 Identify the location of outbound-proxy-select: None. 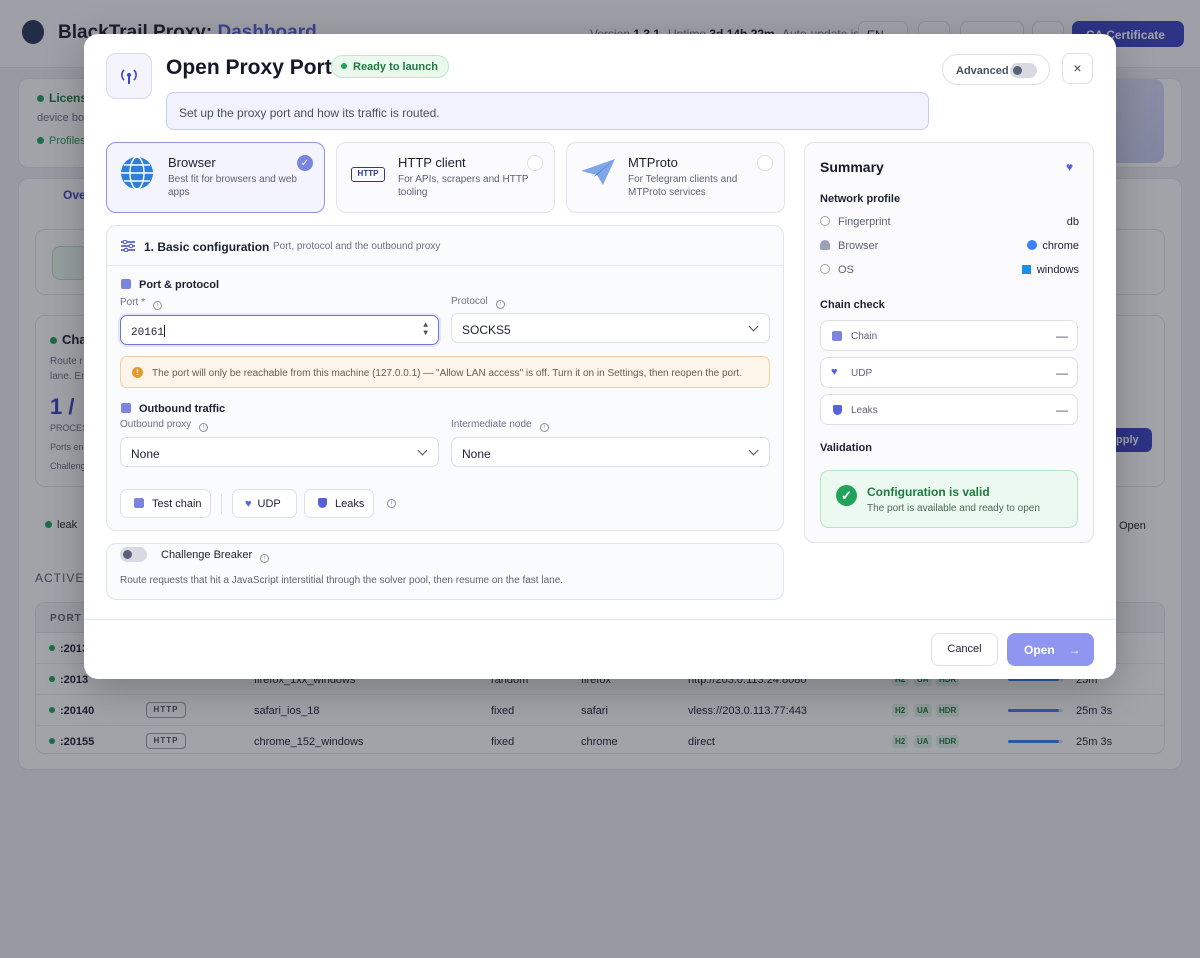
(279, 452).